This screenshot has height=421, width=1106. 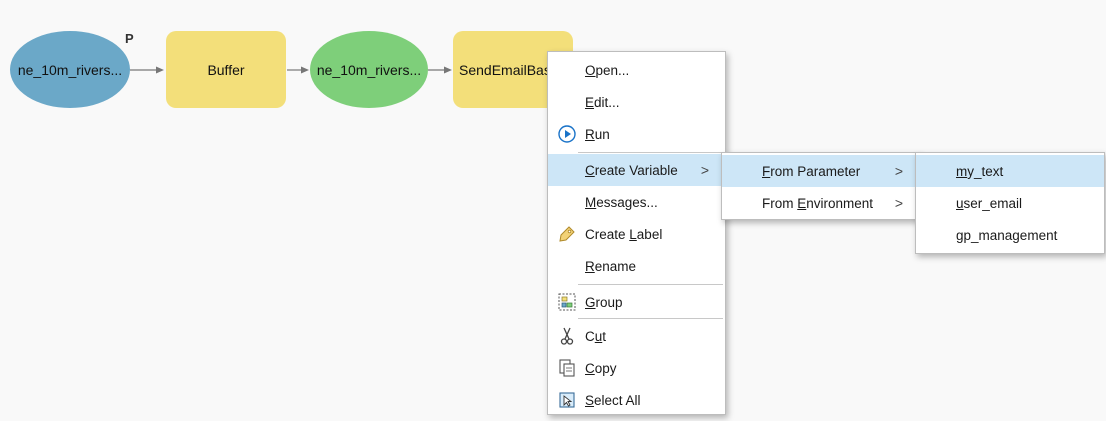 I want to click on submenu-item-from-parameter: From Parameter >, so click(x=820, y=171).